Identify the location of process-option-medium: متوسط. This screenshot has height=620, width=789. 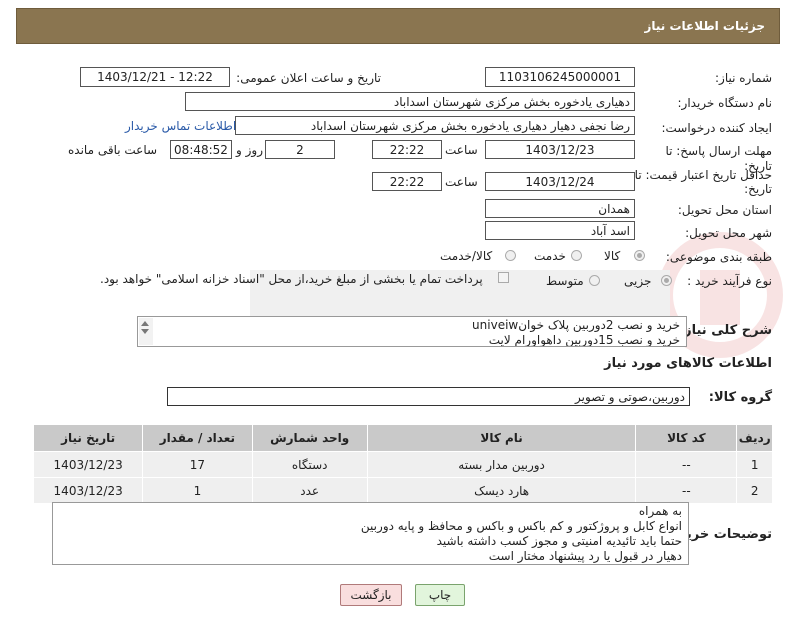
(565, 281).